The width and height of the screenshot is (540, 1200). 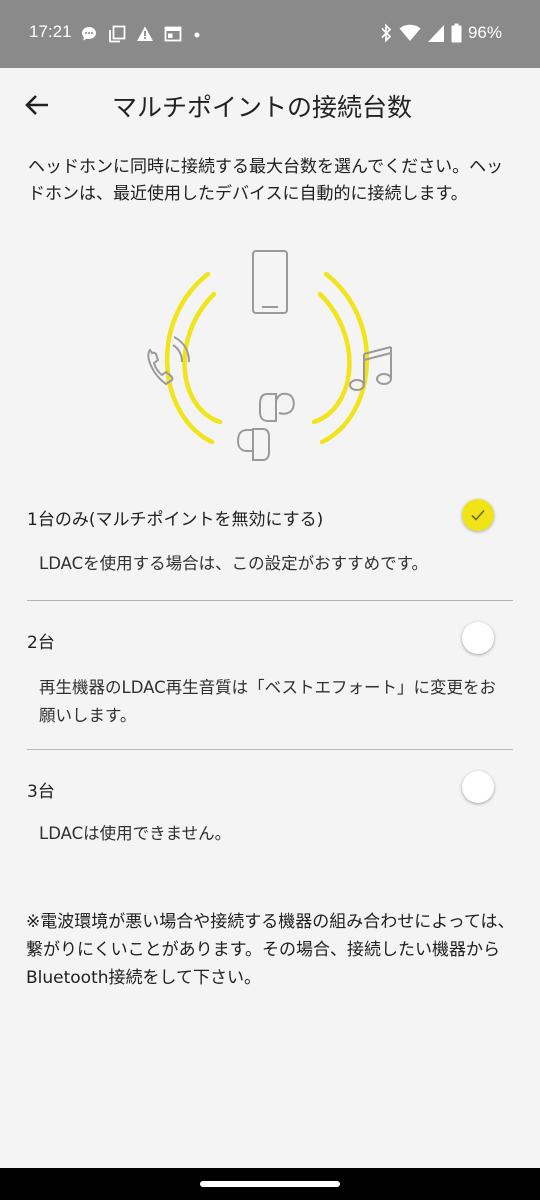 I want to click on bluetooth-icon, so click(x=386, y=33).